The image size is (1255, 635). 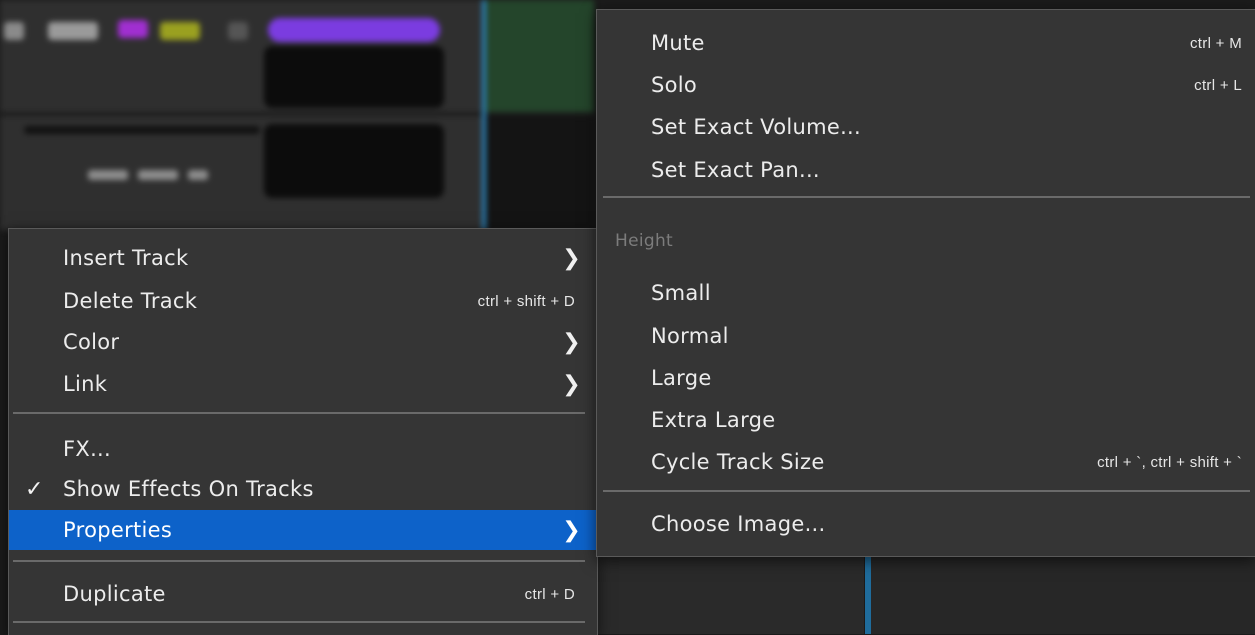 I want to click on audio-clip-blurred, so click(x=540, y=56).